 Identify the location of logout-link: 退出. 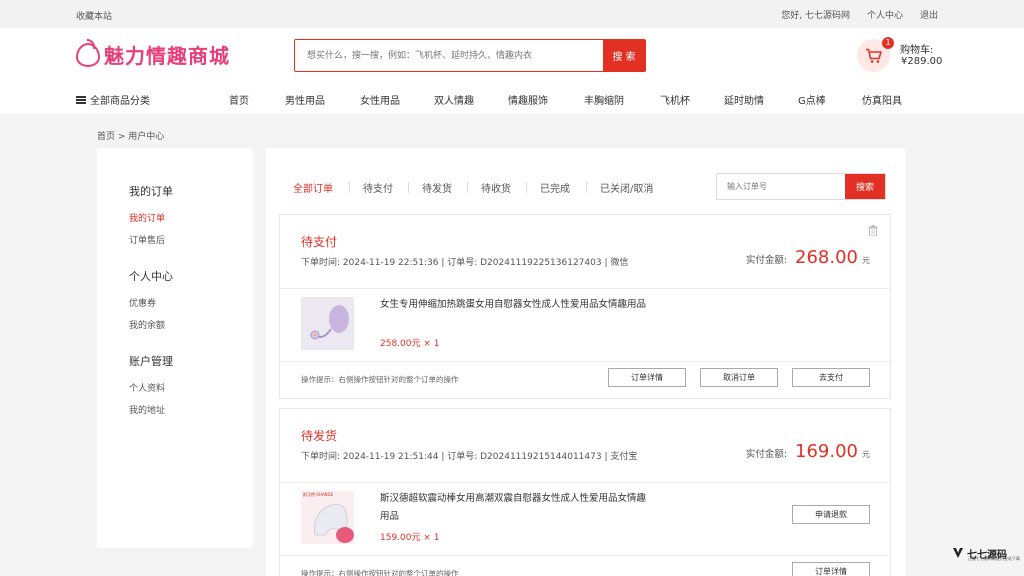
(929, 14).